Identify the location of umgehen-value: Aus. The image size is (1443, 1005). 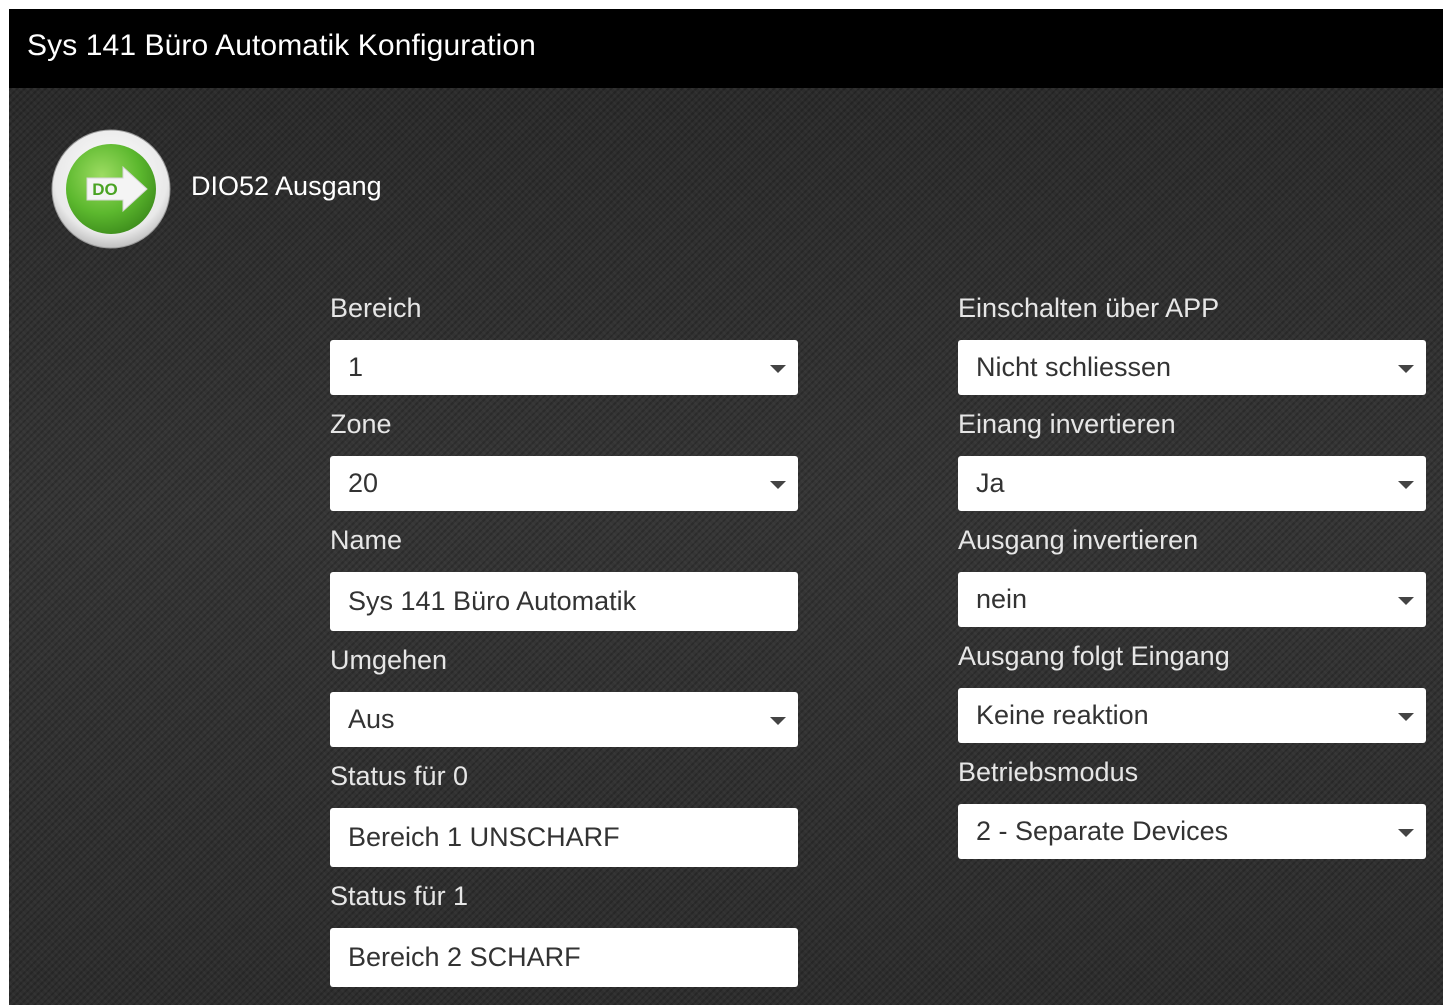
(371, 719).